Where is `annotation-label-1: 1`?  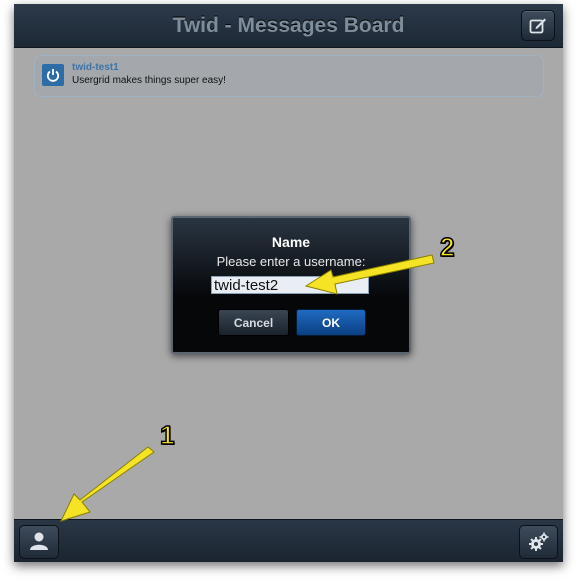 annotation-label-1: 1 is located at coordinates (167, 435).